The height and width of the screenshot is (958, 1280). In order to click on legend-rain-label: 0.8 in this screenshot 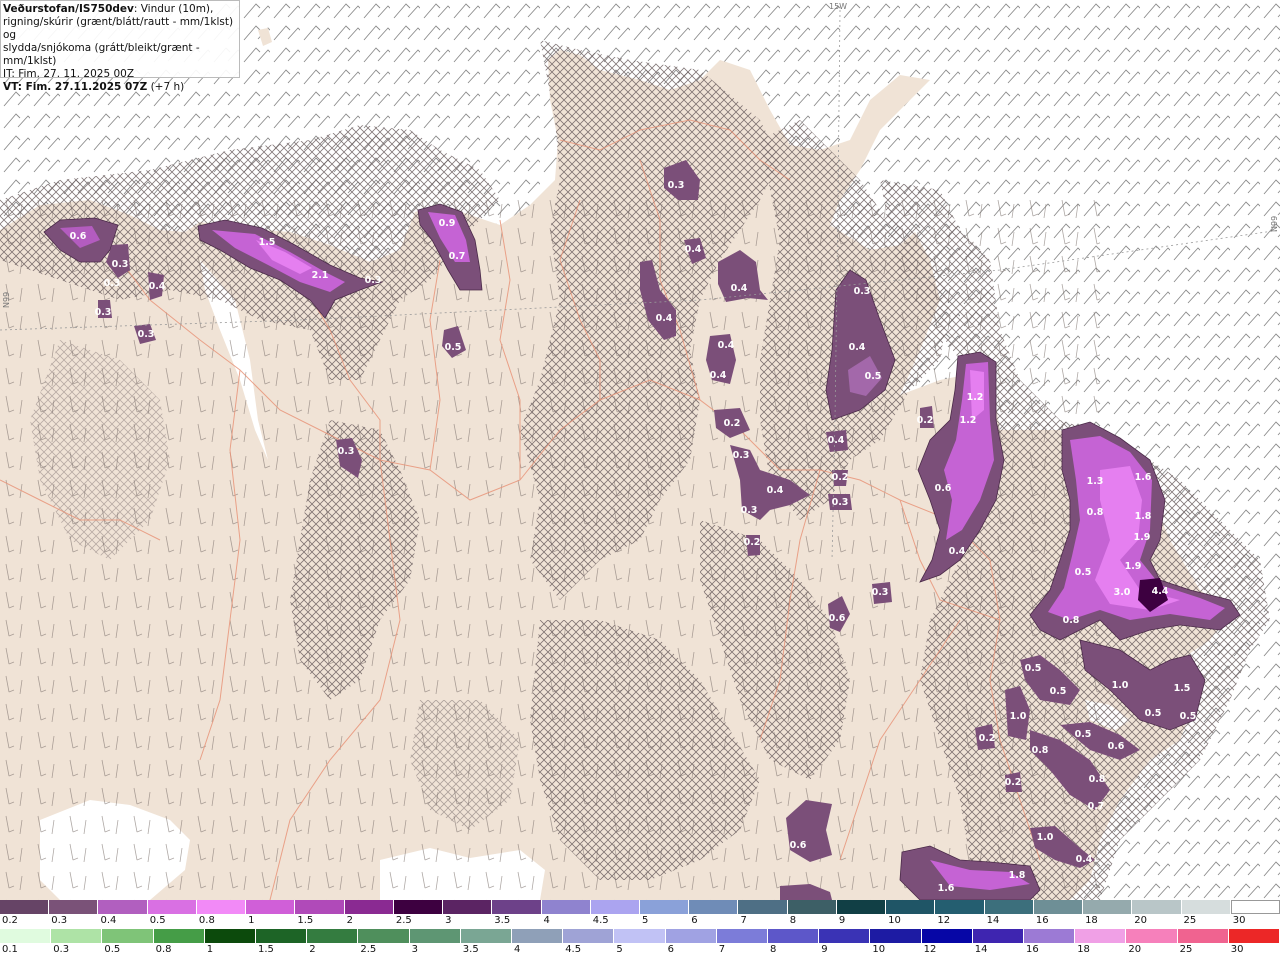, I will do `click(163, 949)`.